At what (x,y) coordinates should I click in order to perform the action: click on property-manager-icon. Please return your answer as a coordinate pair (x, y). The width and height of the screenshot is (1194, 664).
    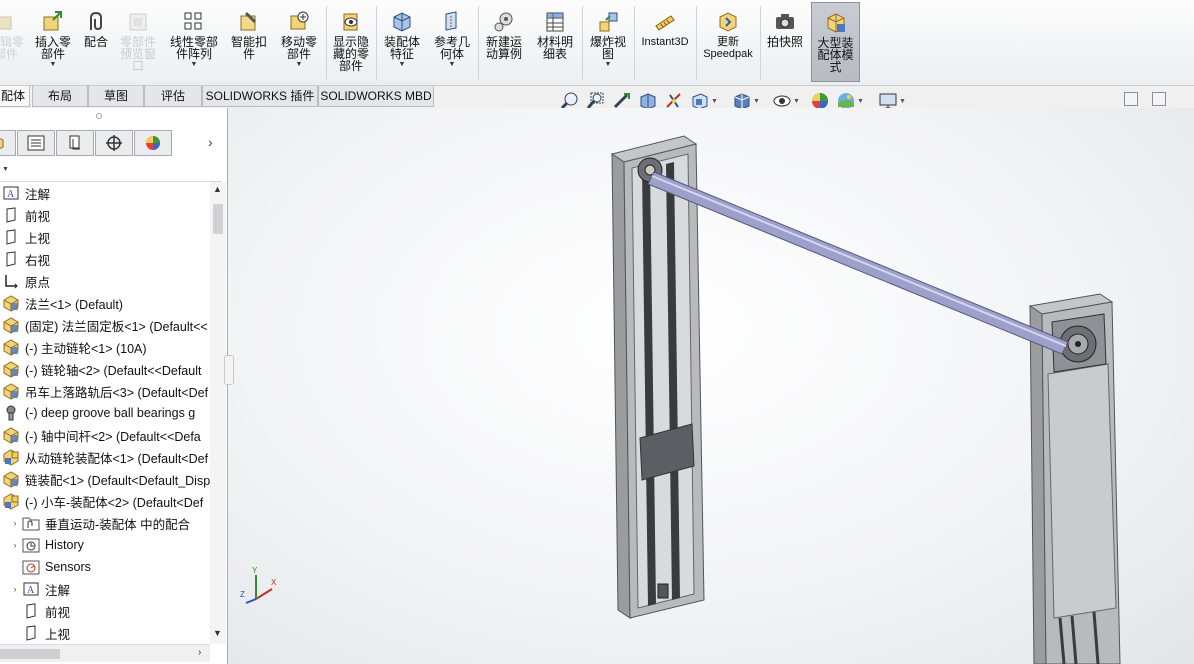
    Looking at the image, I should click on (36, 143).